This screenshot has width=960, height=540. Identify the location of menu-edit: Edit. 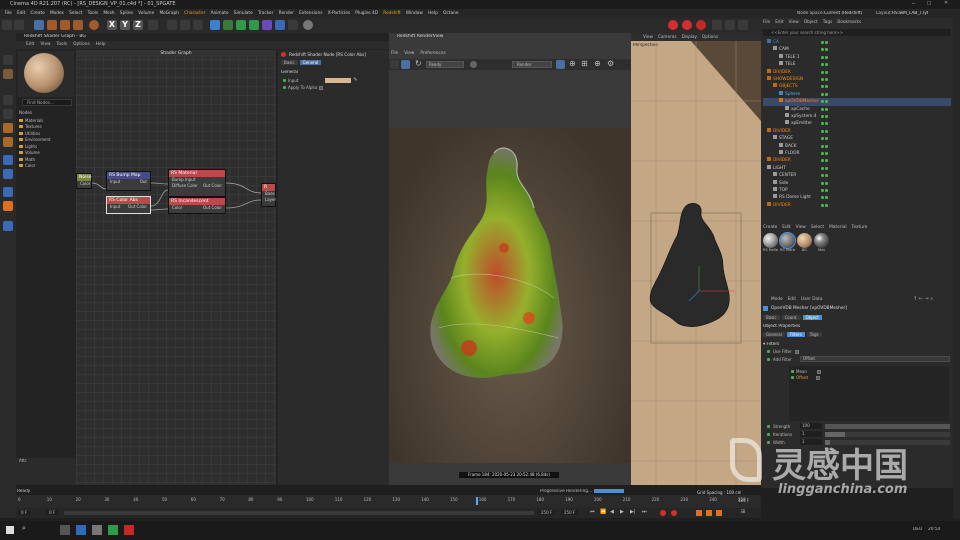
(21, 13).